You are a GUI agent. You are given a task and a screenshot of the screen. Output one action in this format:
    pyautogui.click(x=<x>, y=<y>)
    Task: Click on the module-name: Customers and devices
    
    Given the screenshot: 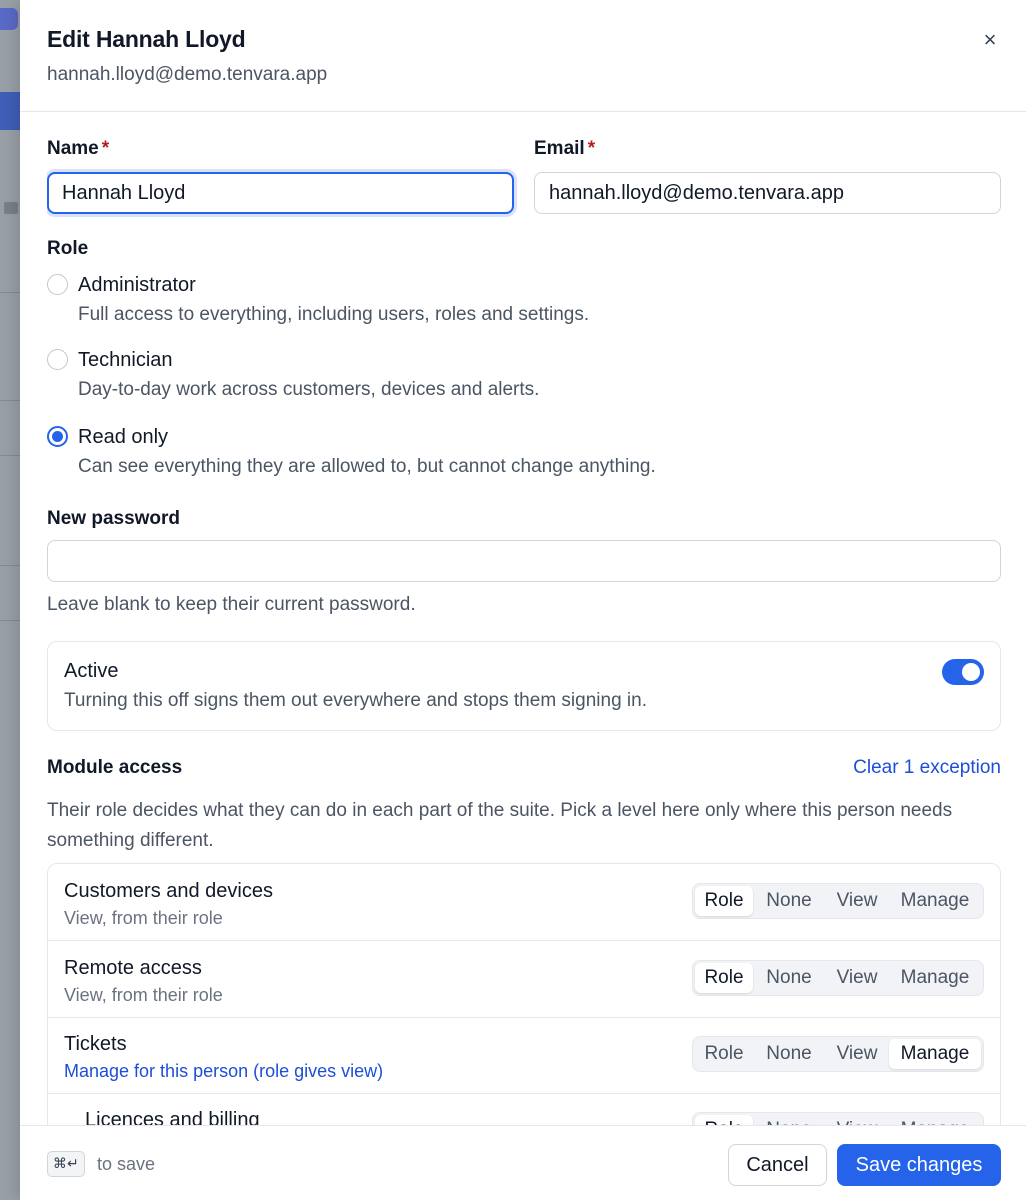 What is the action you would take?
    pyautogui.click(x=168, y=891)
    